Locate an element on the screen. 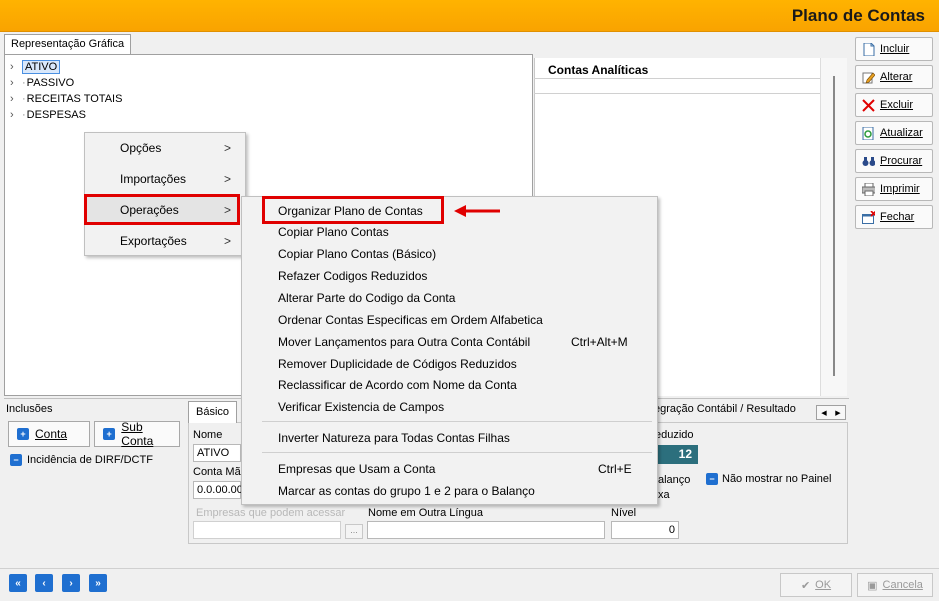  subconta-button: + Sub Conta is located at coordinates (137, 434).